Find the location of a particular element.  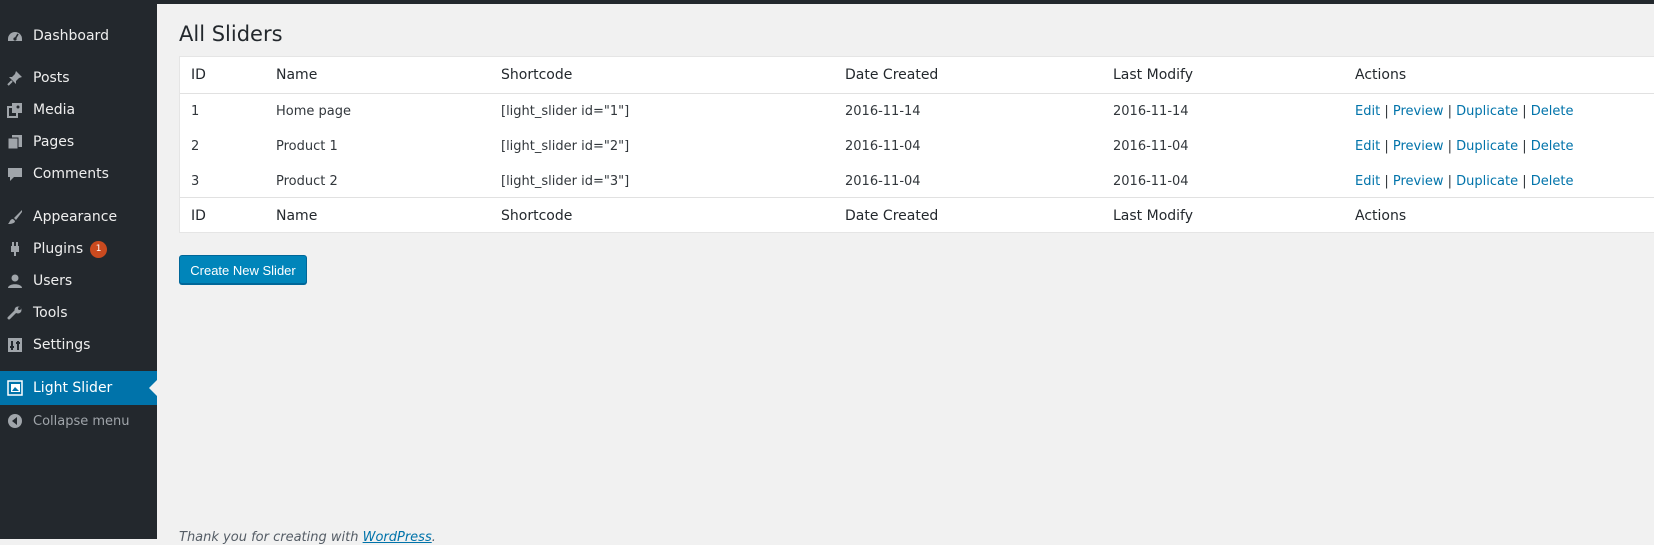

column-header-last-modify: Last Modify is located at coordinates (1153, 75).